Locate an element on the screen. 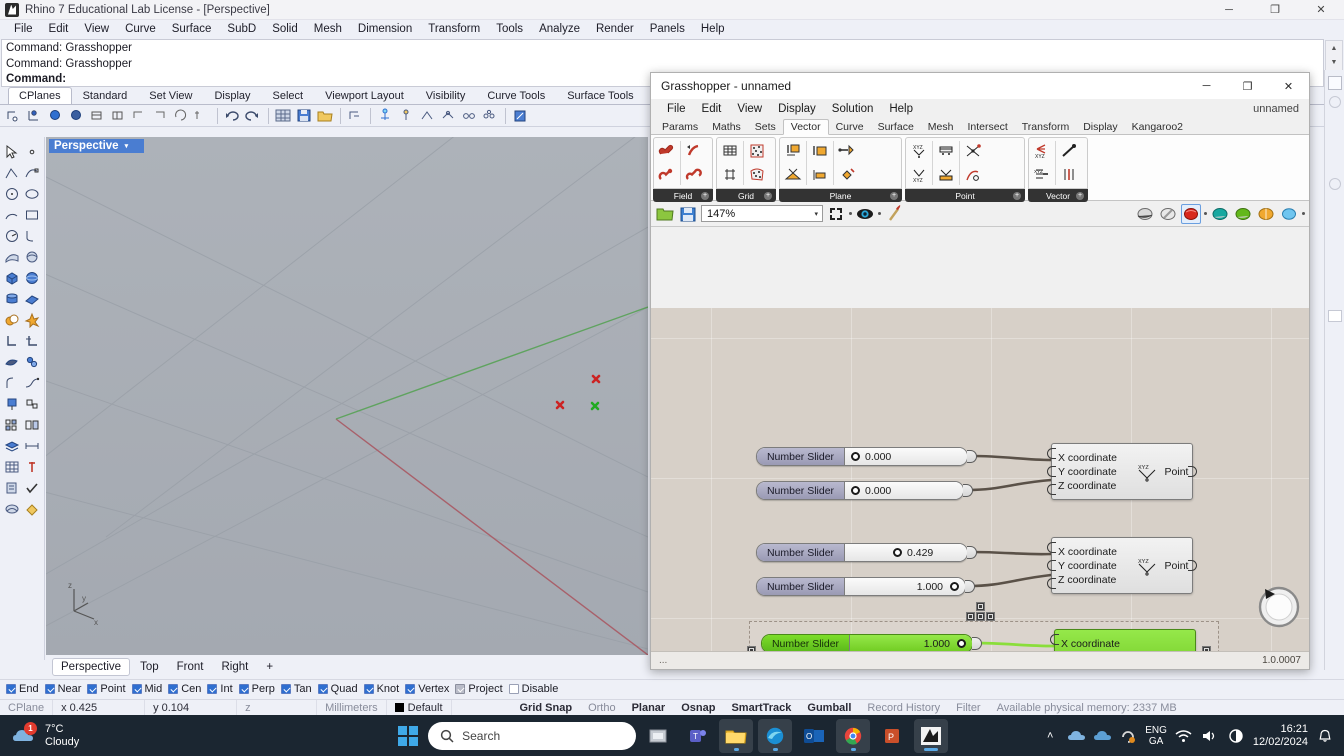  shaded-preview-icon is located at coordinates (1168, 214).